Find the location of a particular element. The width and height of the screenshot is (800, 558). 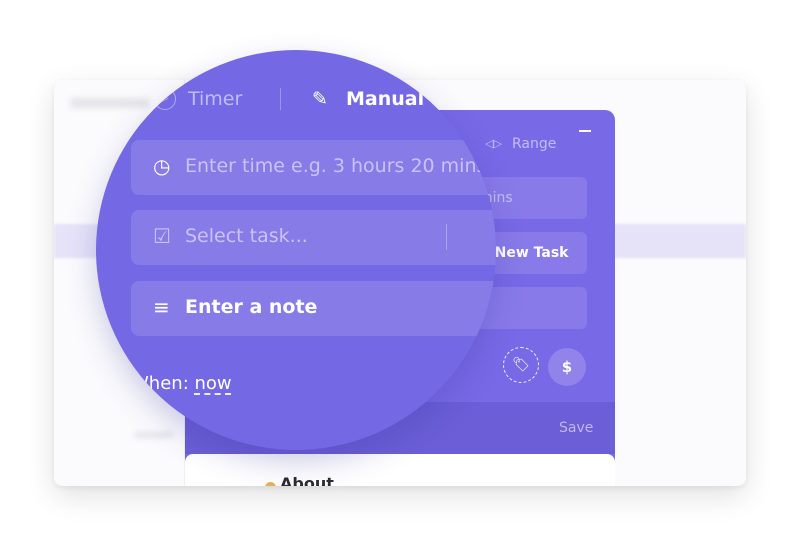

note-input-placeholder: Enter a note is located at coordinates (251, 307).